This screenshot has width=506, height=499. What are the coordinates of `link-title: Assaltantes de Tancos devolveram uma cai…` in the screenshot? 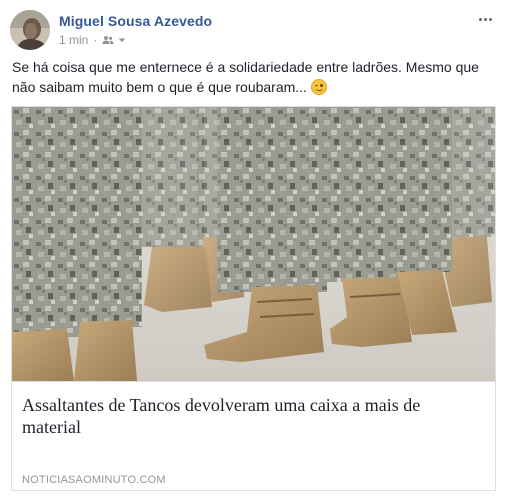 It's located at (252, 416).